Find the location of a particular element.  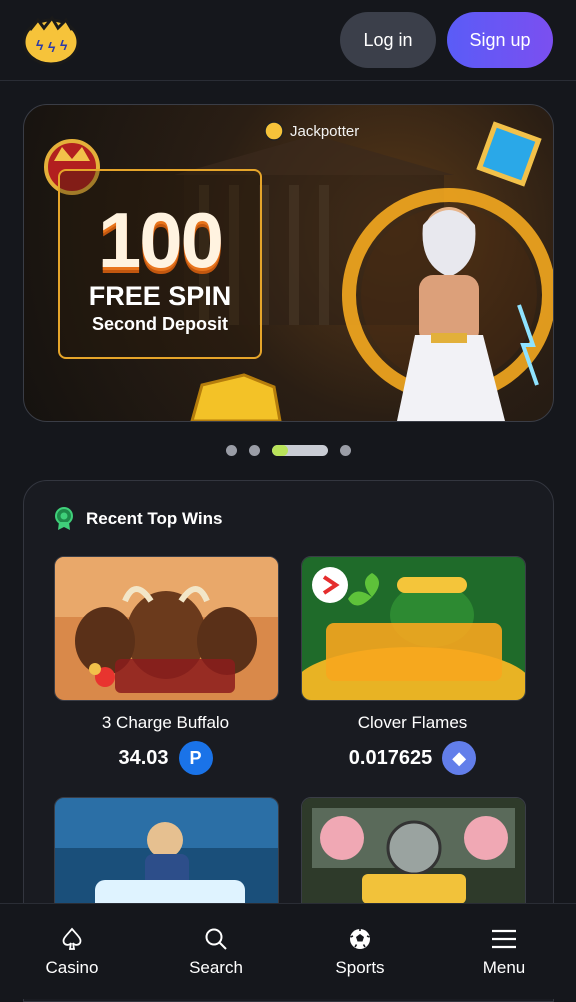

nav-search-label: Search is located at coordinates (216, 967).